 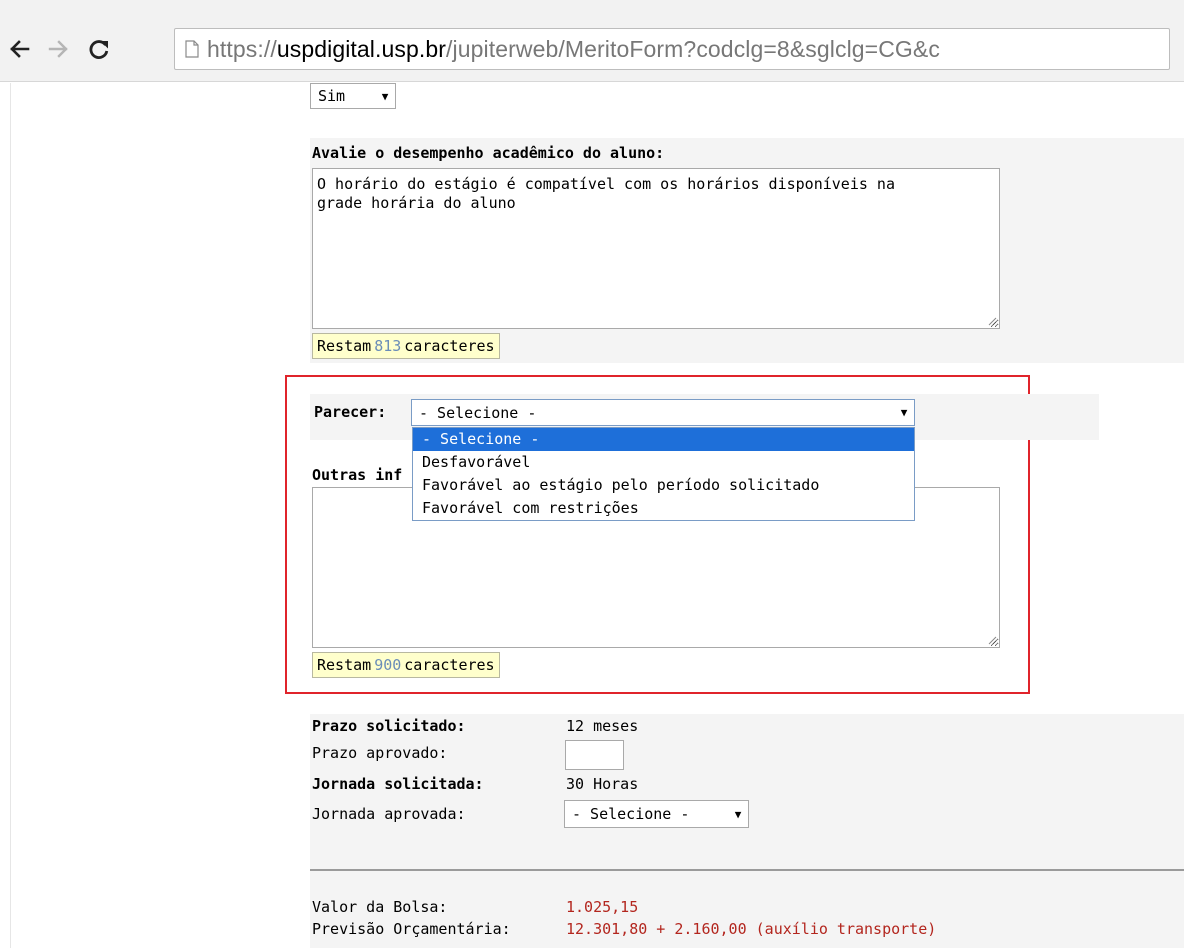 I want to click on parecer-label: Parecer:, so click(x=350, y=412).